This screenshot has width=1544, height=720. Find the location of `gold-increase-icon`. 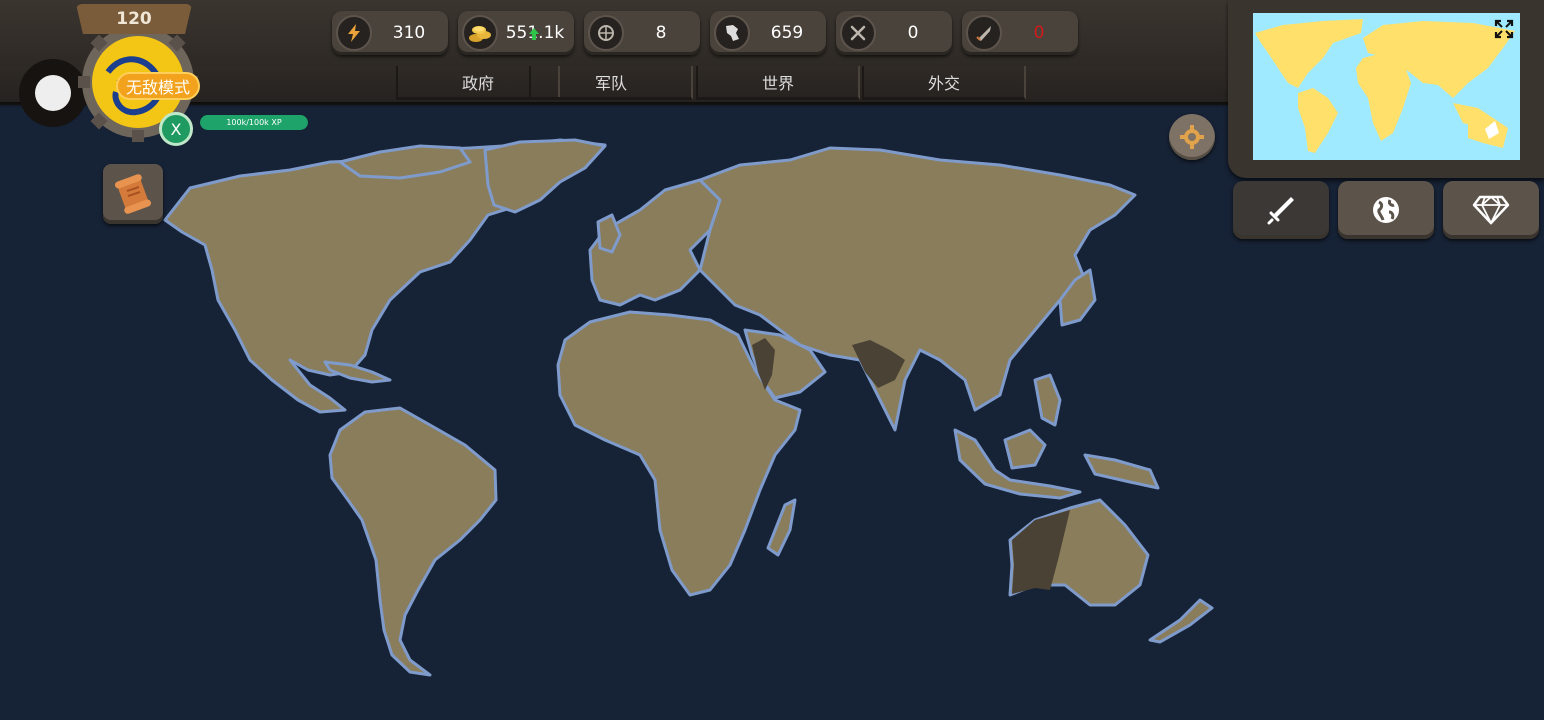

gold-increase-icon is located at coordinates (534, 34).